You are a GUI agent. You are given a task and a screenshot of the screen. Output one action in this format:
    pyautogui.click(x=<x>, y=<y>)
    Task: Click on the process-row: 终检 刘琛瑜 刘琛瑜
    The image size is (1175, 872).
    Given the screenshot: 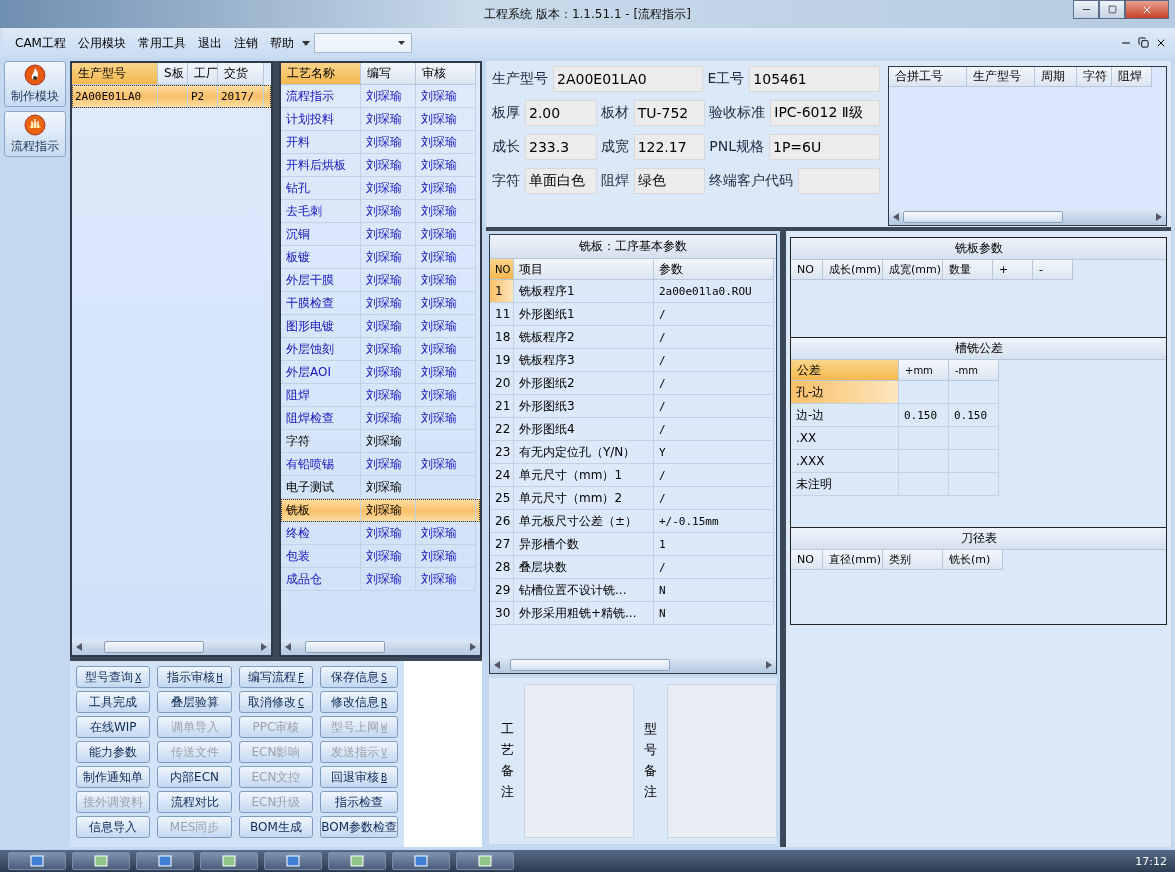 What is the action you would take?
    pyautogui.click(x=380, y=533)
    